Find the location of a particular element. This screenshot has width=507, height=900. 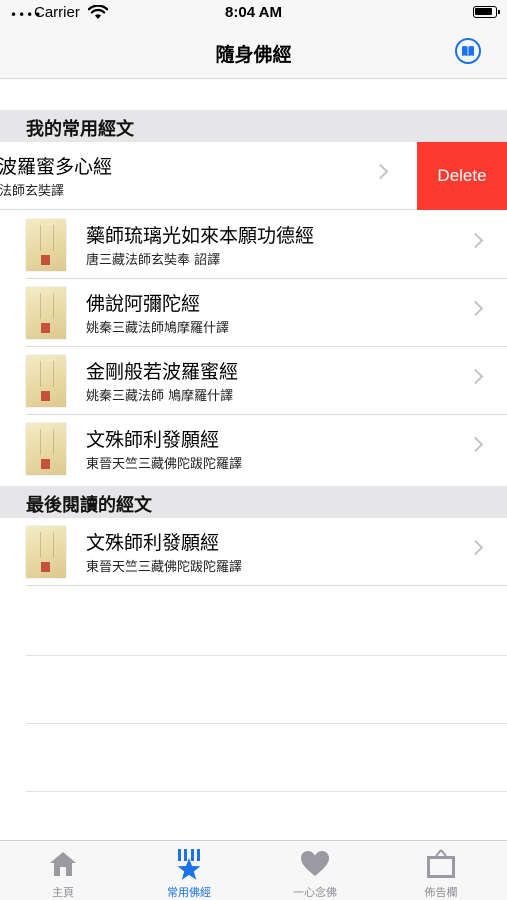

clock: 8:04 AM is located at coordinates (253, 12).